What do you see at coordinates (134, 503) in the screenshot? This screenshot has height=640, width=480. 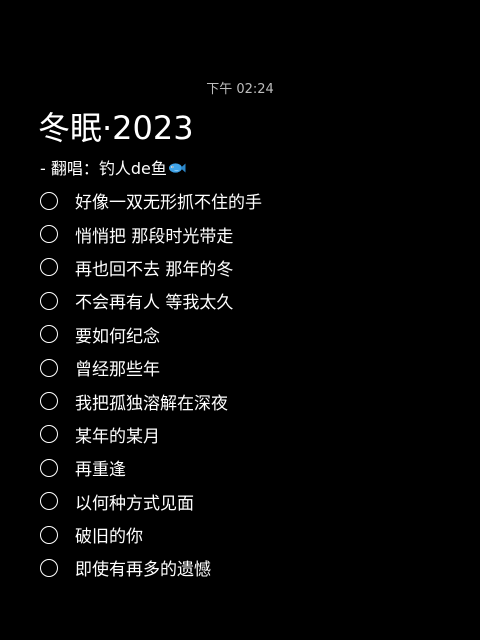 I see `checklist-item-label: 以何种方式见面` at bounding box center [134, 503].